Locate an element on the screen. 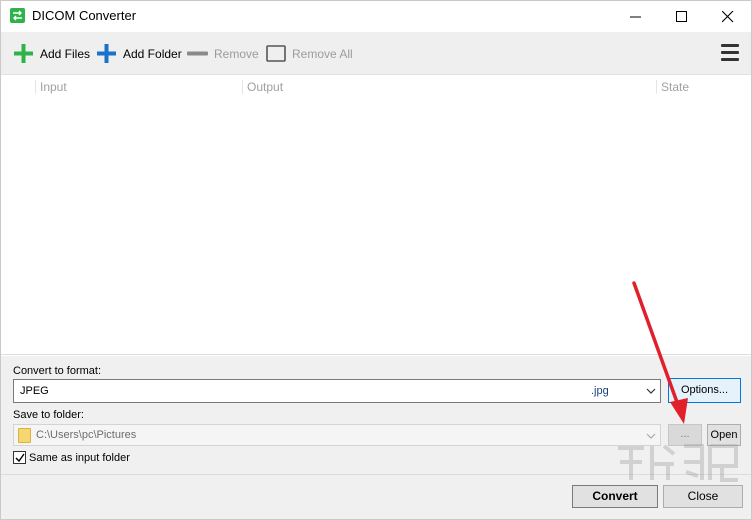 Image resolution: width=752 pixels, height=520 pixels. close-icon is located at coordinates (728, 17).